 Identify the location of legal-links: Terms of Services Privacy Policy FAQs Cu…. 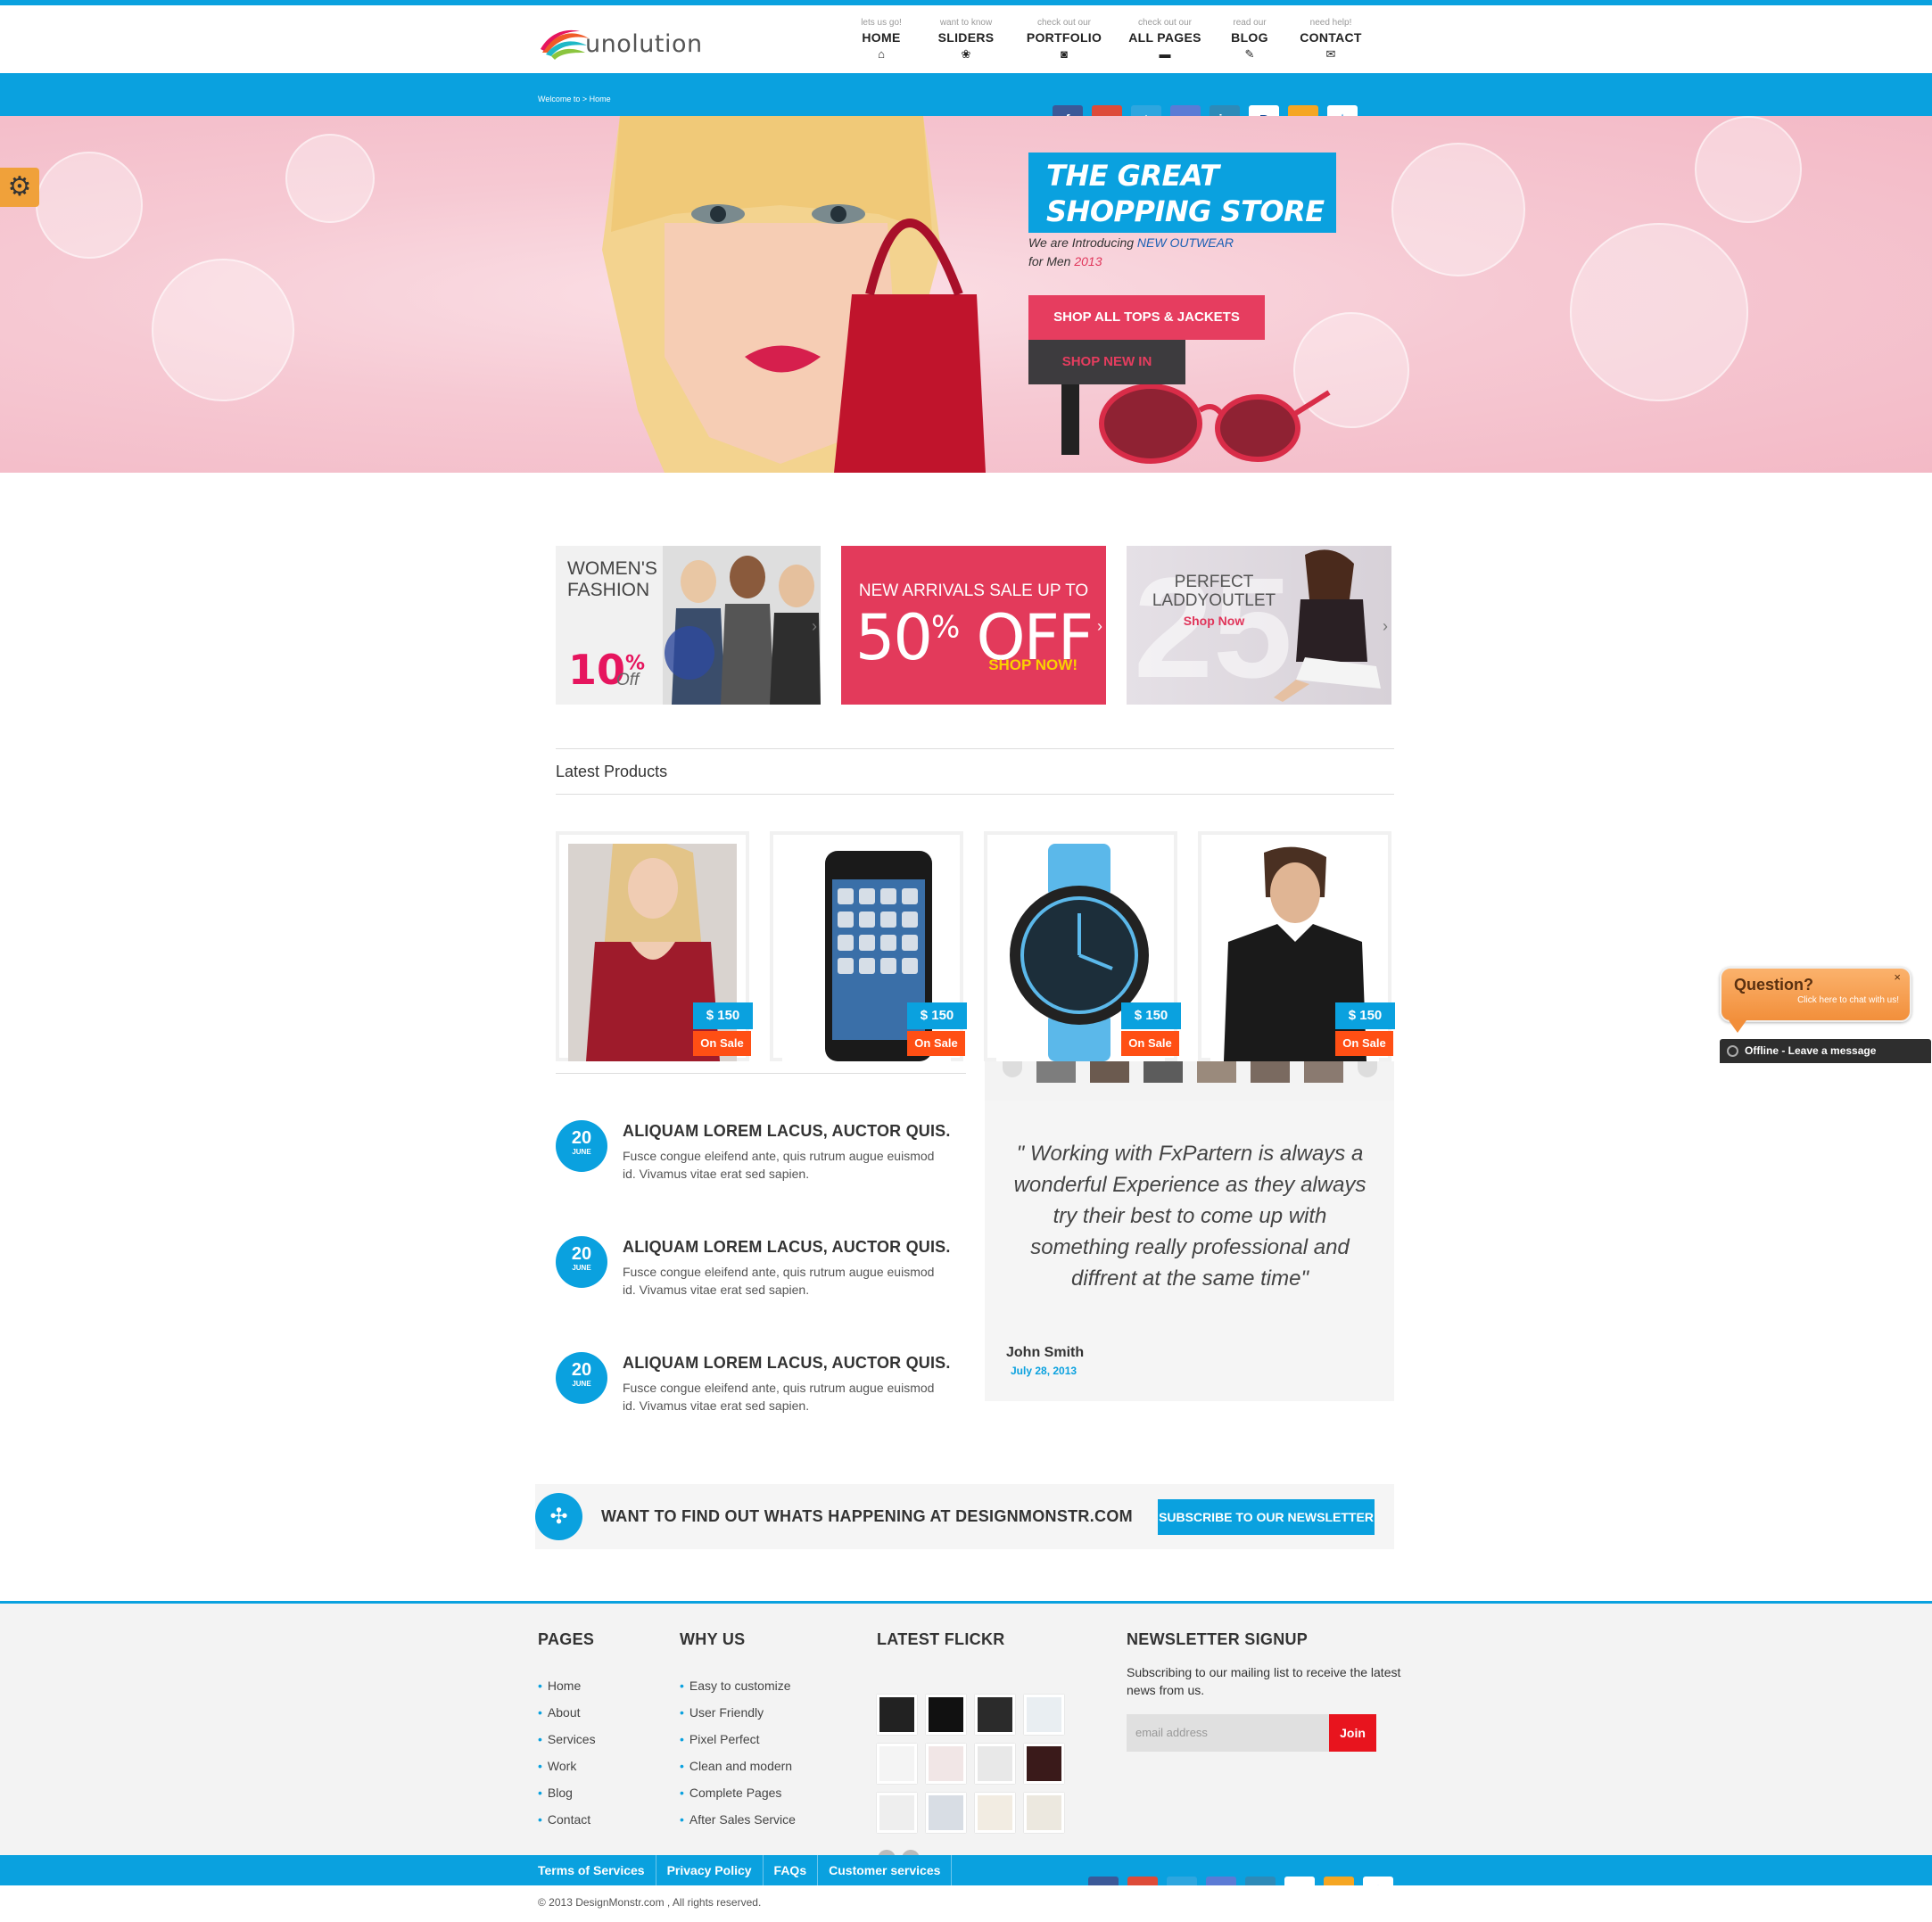
(750, 1870).